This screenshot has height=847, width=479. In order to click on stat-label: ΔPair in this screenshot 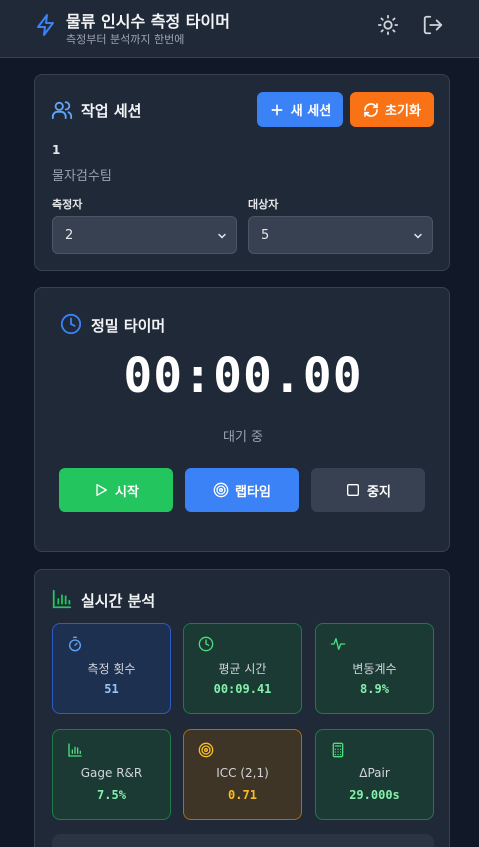, I will do `click(374, 773)`.